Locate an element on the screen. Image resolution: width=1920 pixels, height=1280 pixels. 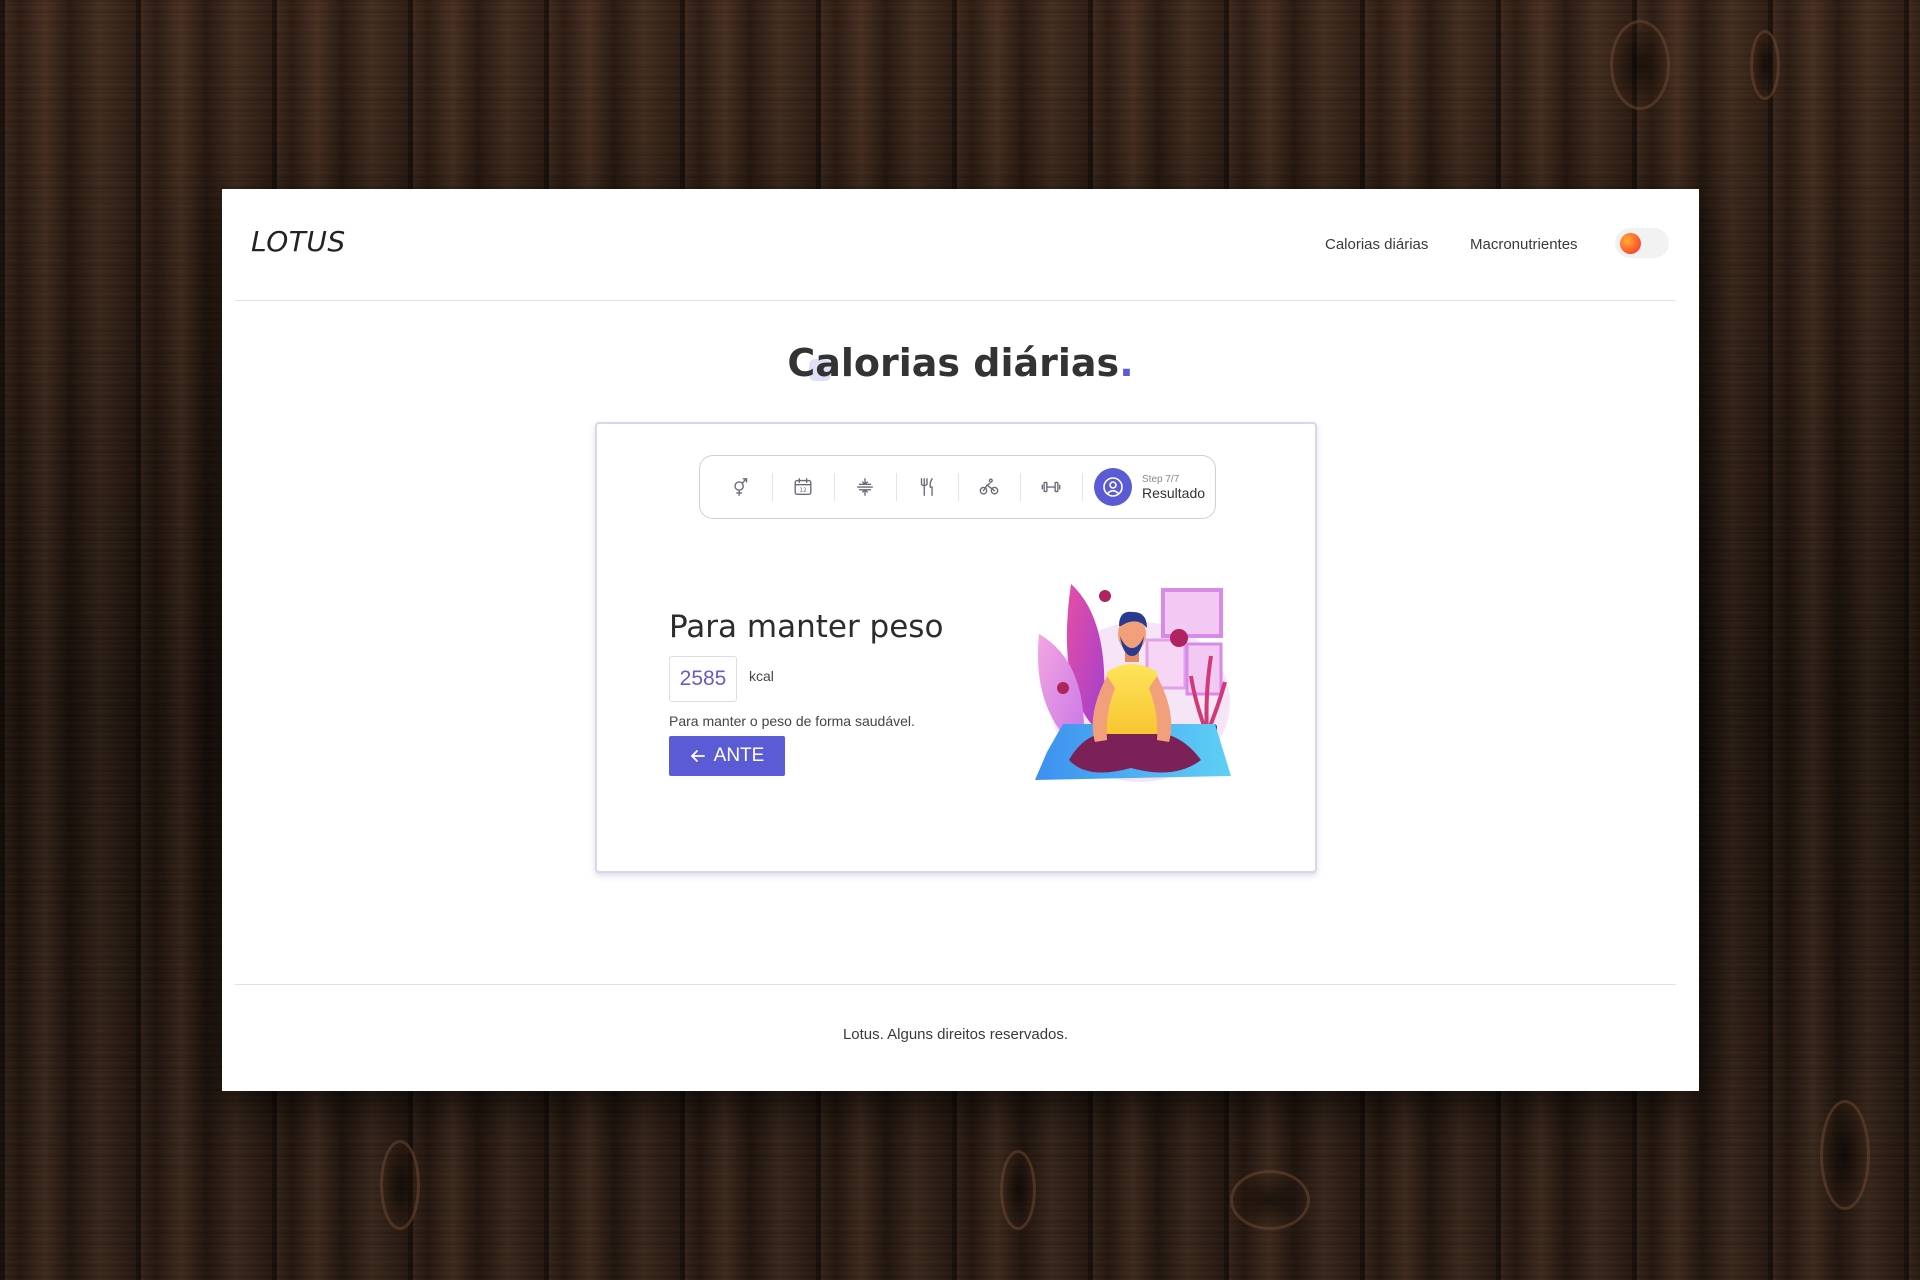
meditation-illustration is located at coordinates (1133, 683).